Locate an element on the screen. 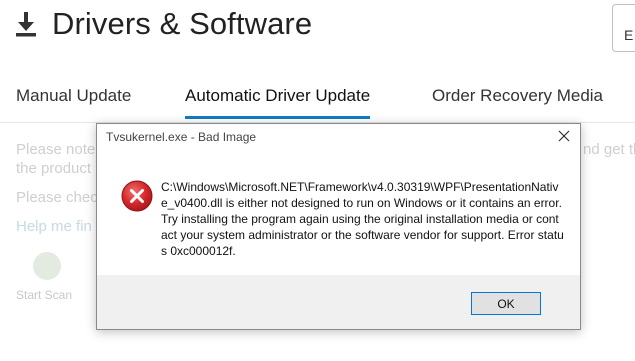 The image size is (635, 361). help-link: Help me fin is located at coordinates (54, 226).